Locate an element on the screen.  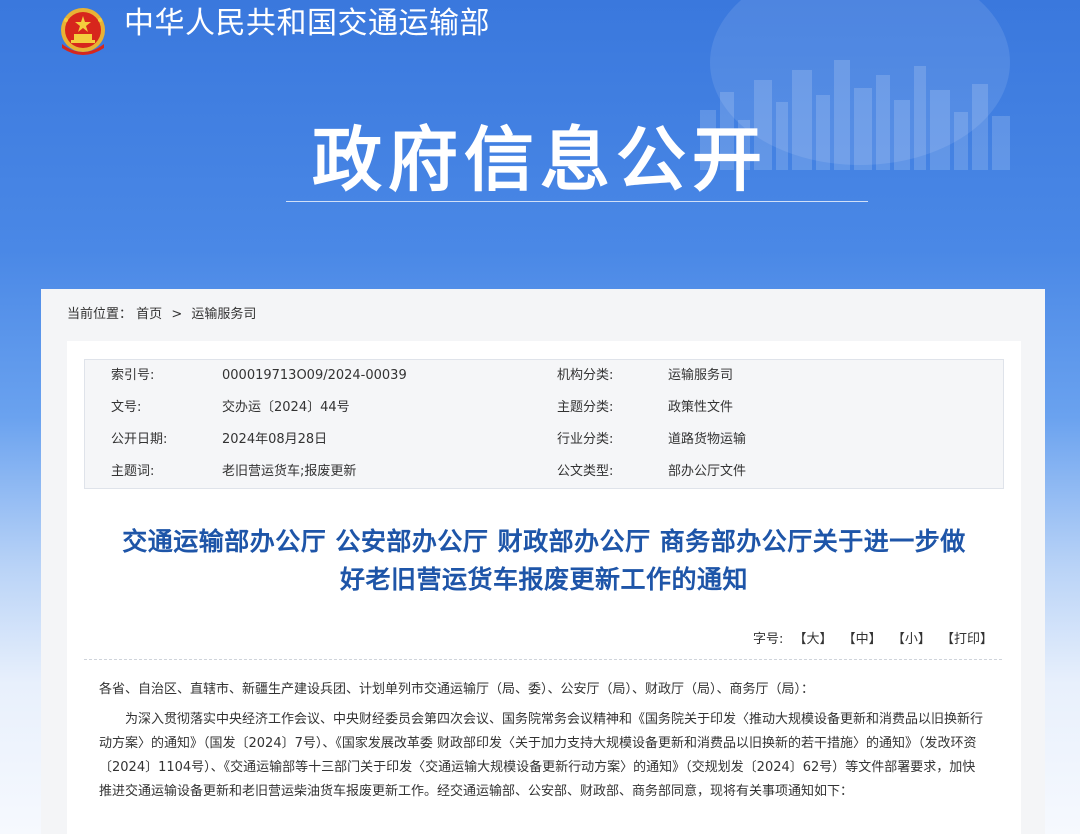
font-size-controls: 字号: 【大】 【中】 【小】 【打印】 is located at coordinates (873, 640).